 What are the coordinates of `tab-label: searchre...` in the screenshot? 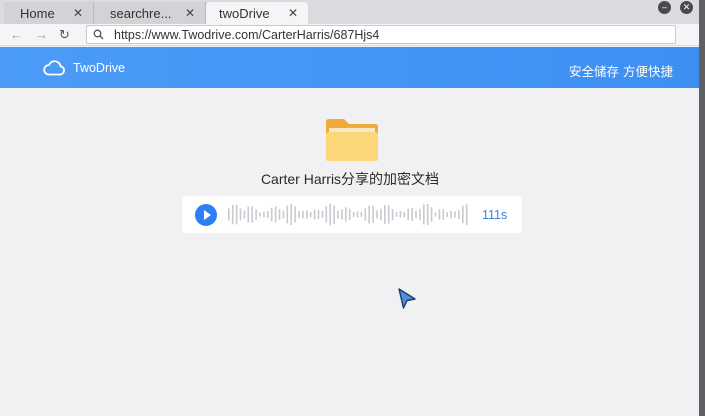 It's located at (141, 13).